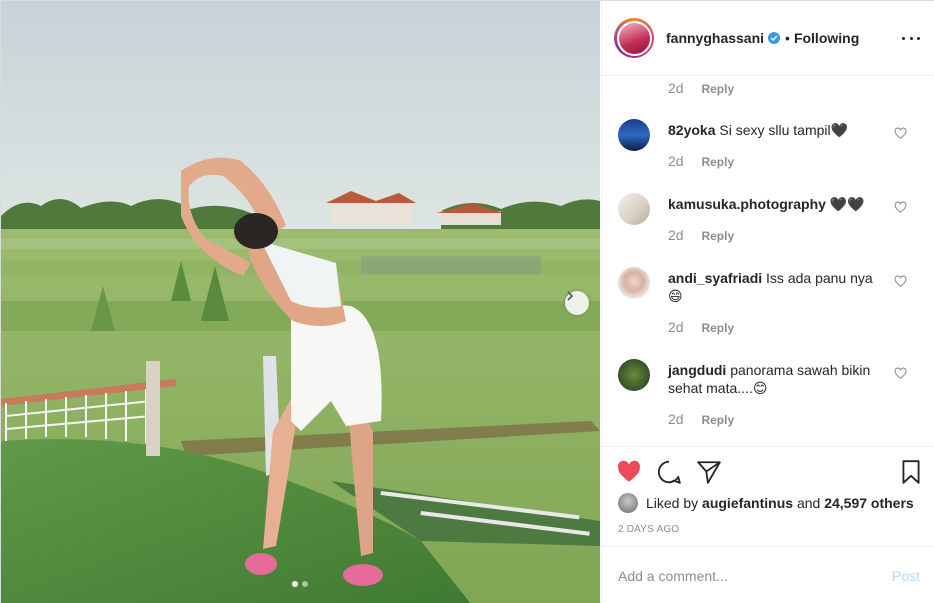  What do you see at coordinates (847, 204) in the screenshot?
I see `comment-body: 🖤🖤` at bounding box center [847, 204].